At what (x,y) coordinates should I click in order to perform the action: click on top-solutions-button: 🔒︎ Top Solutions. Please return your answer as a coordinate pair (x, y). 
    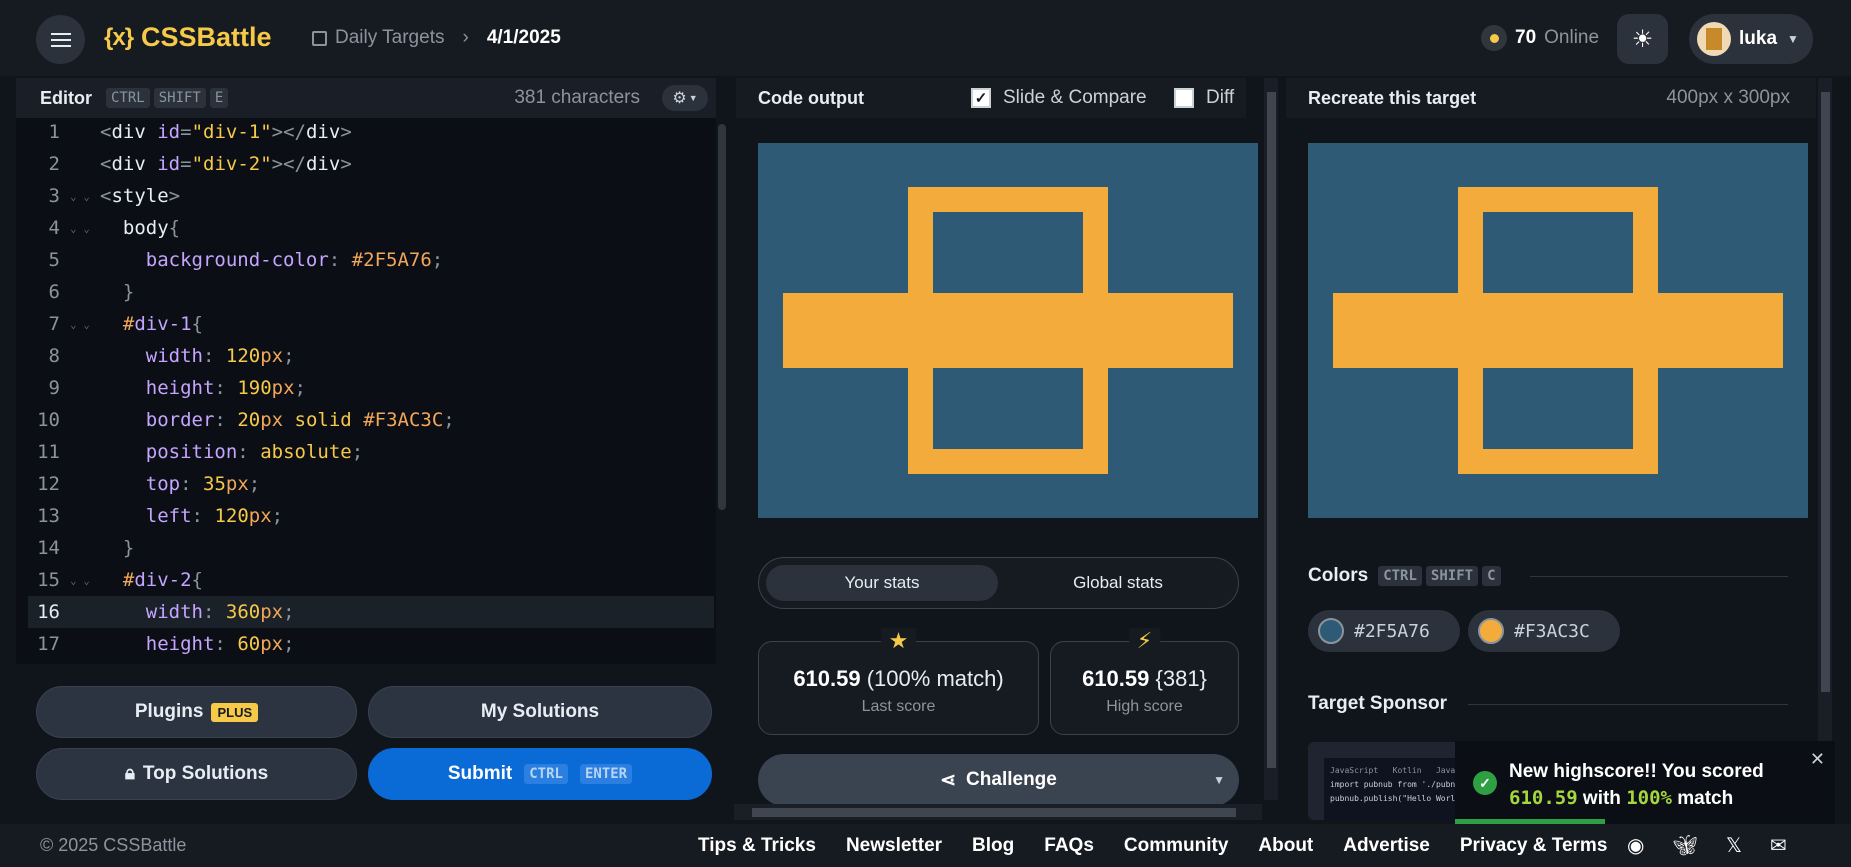
    Looking at the image, I should click on (196, 774).